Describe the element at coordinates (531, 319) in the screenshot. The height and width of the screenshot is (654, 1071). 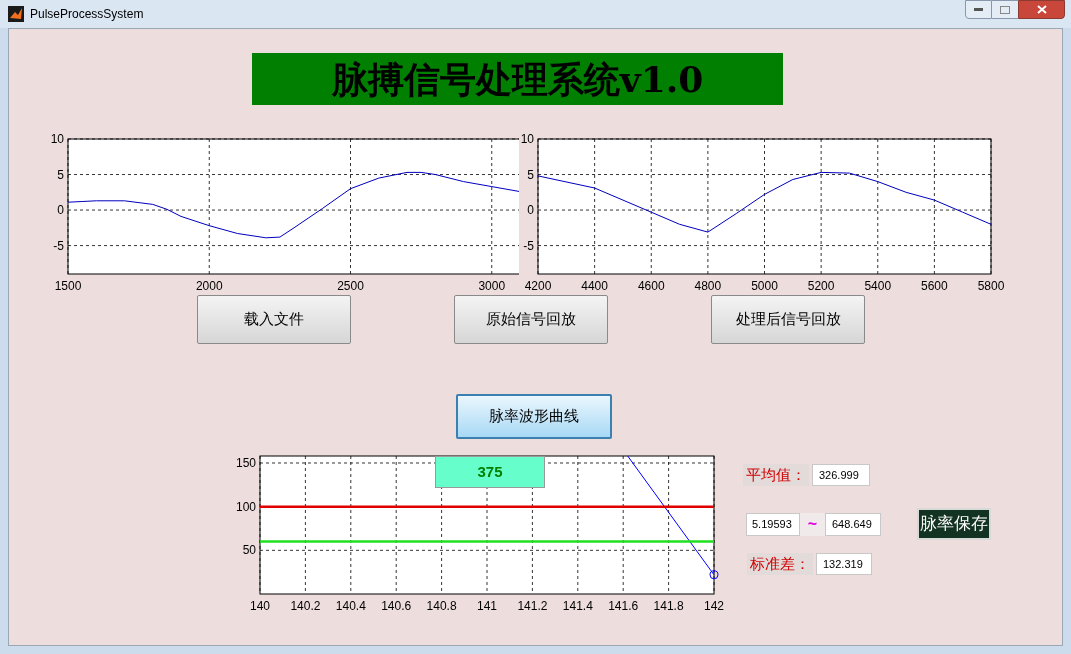
I see `action-button: 原始信号回放` at that location.